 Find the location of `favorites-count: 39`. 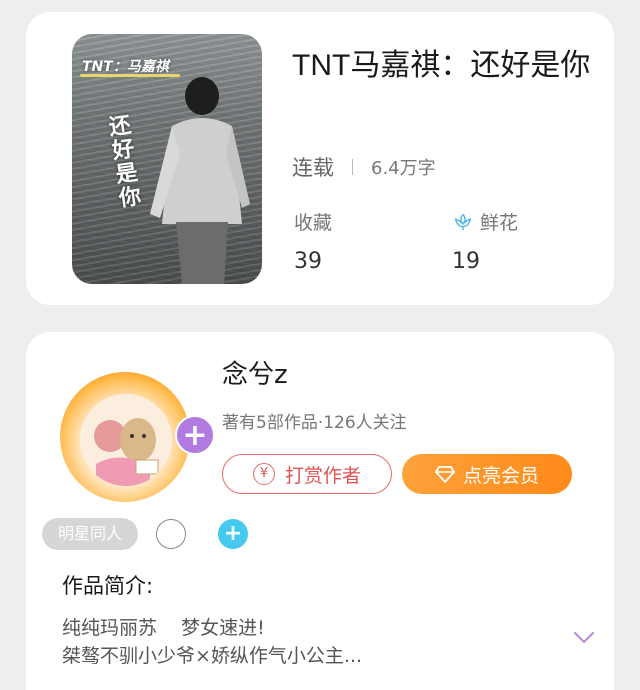

favorites-count: 39 is located at coordinates (308, 261).